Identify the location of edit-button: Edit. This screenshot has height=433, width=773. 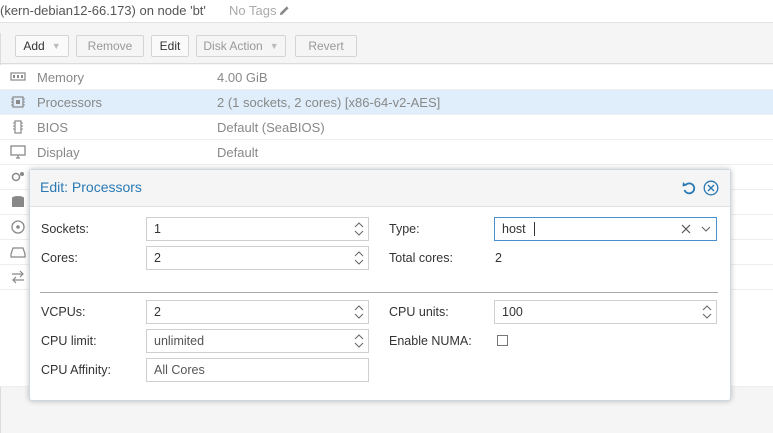
(170, 46).